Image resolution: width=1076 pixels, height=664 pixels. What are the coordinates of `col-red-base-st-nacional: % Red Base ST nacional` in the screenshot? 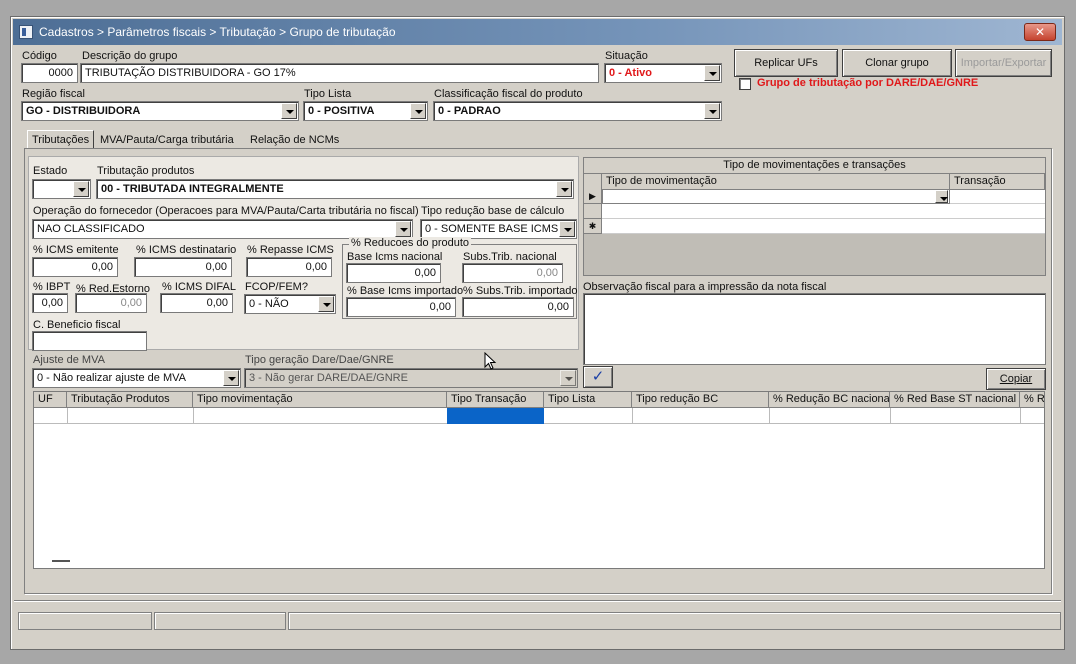 It's located at (955, 400).